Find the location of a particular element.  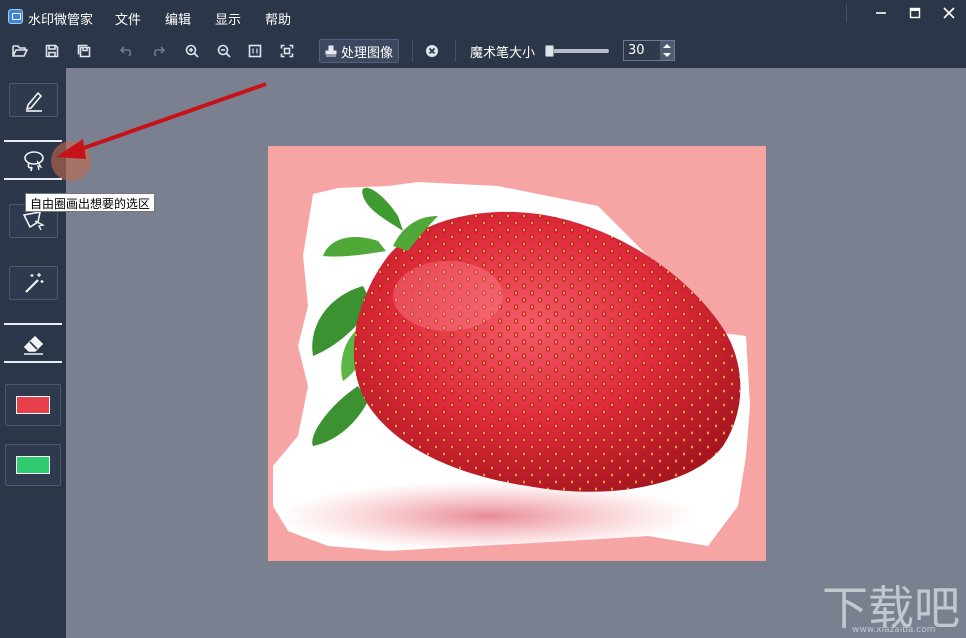

clear-icon is located at coordinates (432, 51).